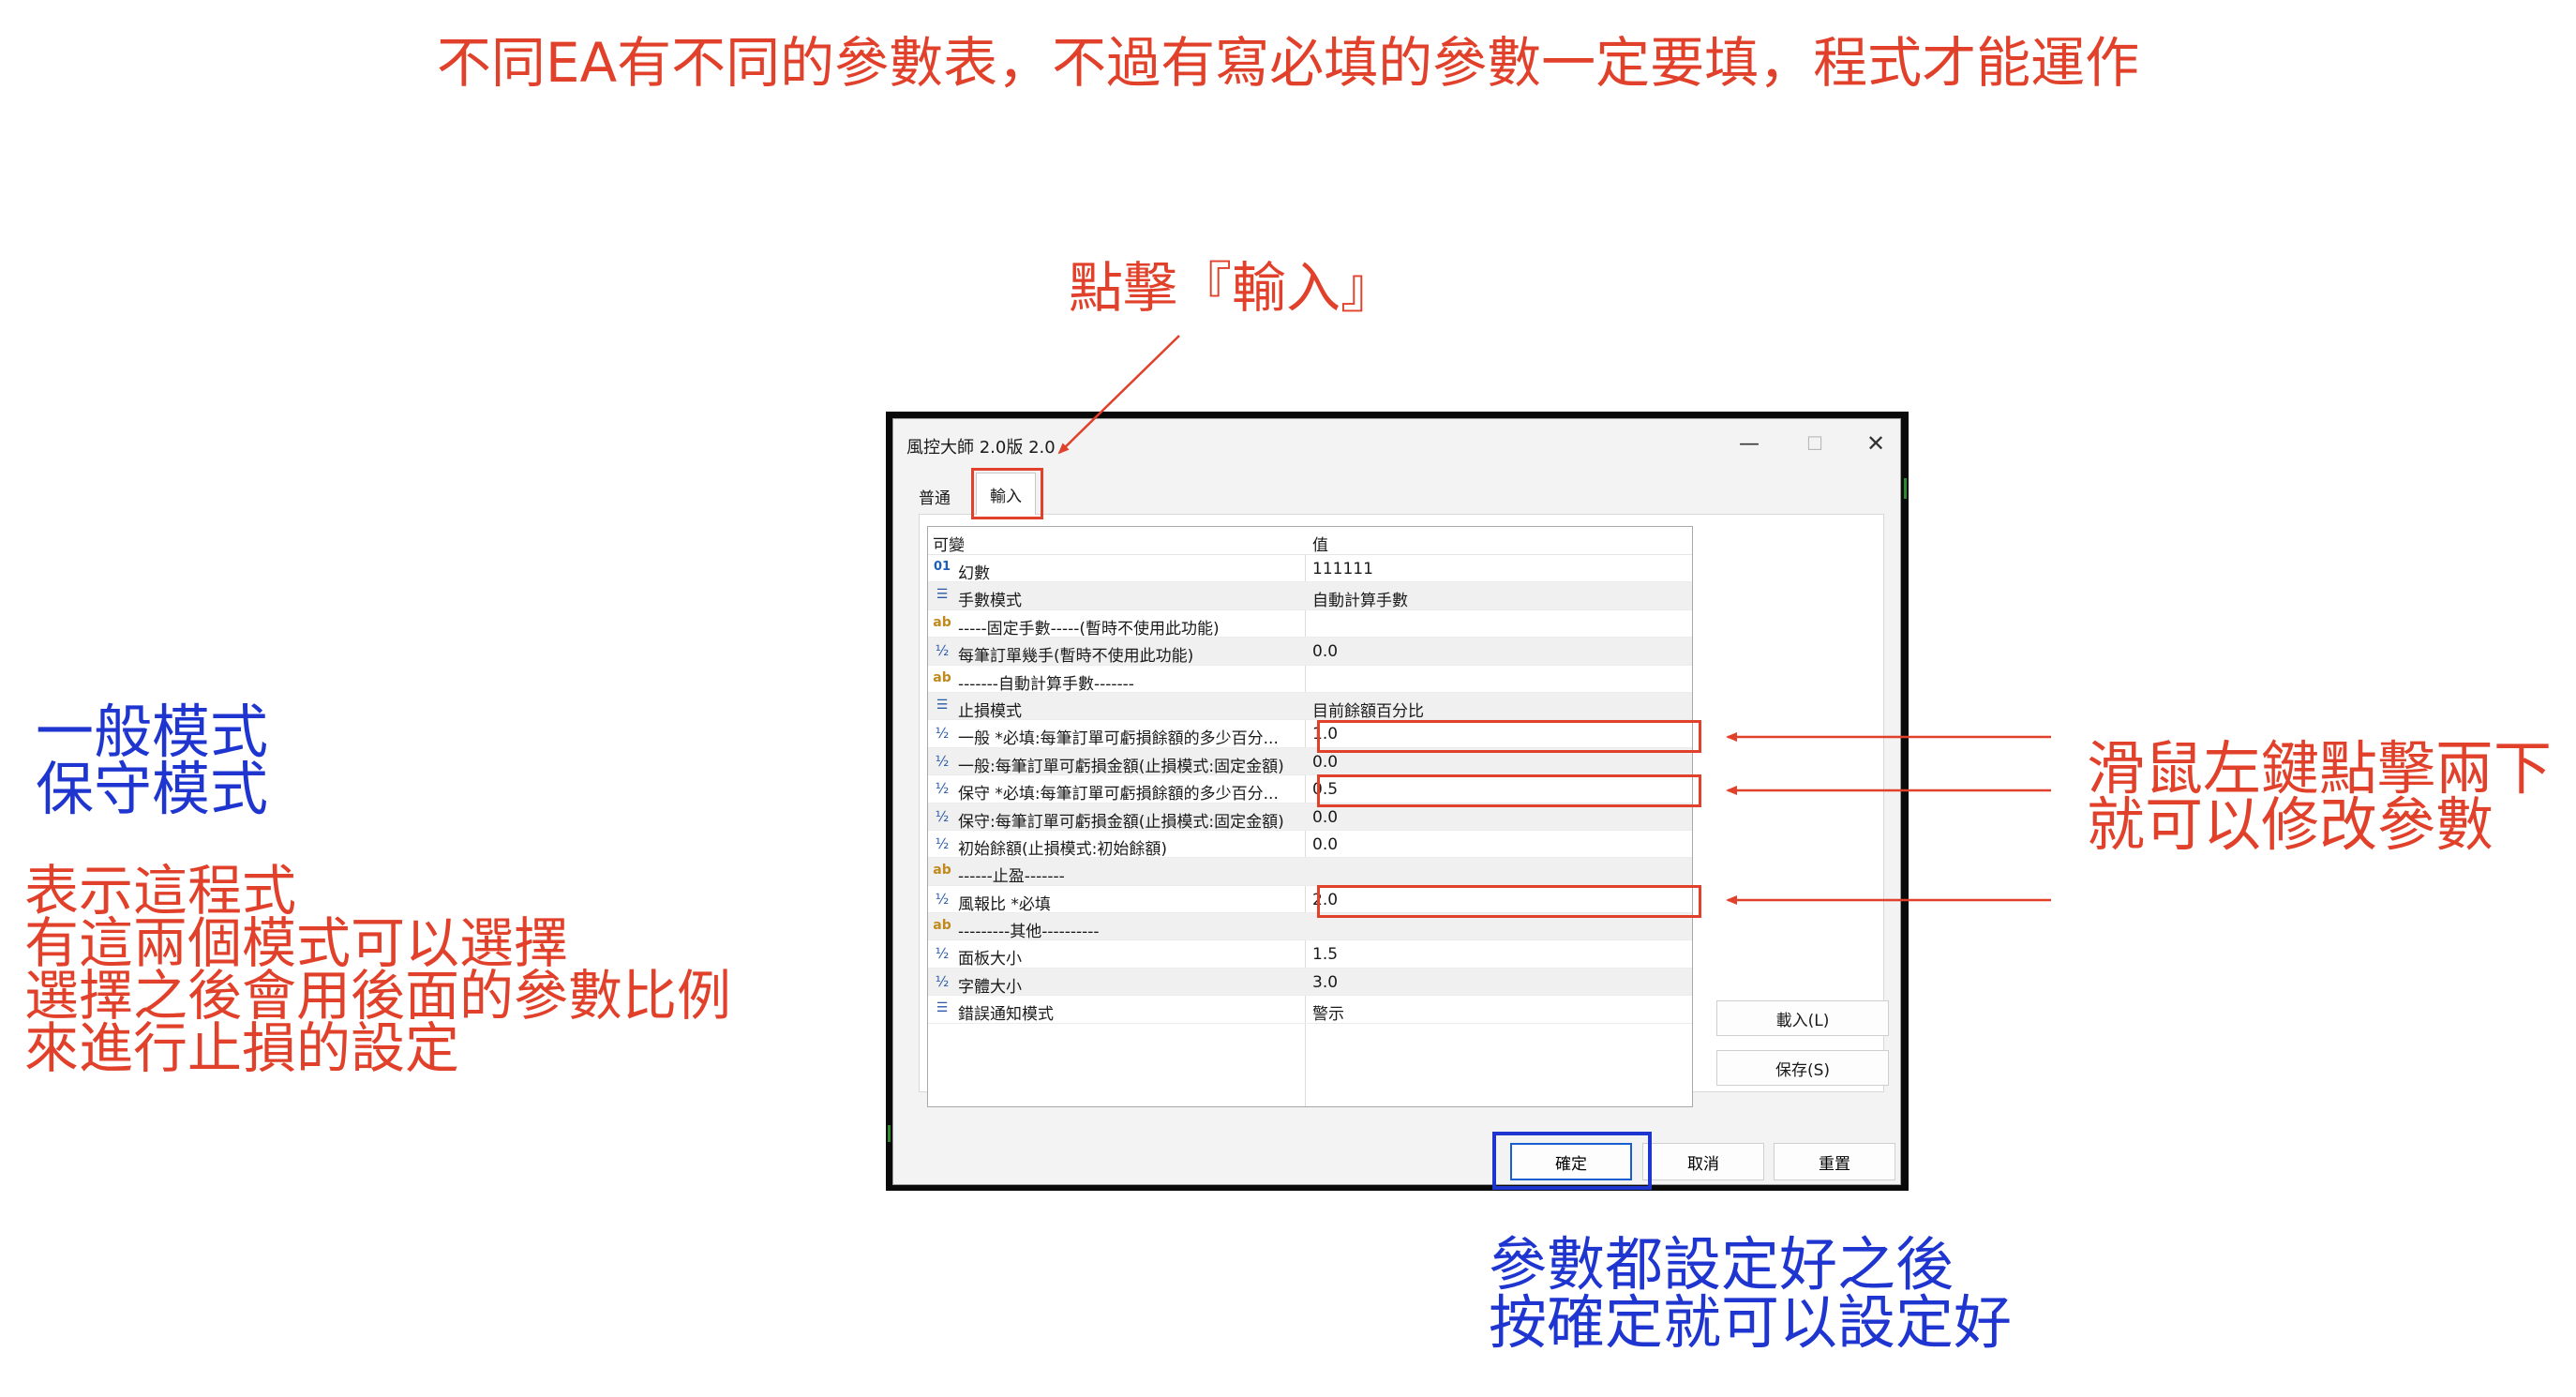 The height and width of the screenshot is (1397, 2576). I want to click on parameter-row: ab ------止盈-------, so click(1310, 872).